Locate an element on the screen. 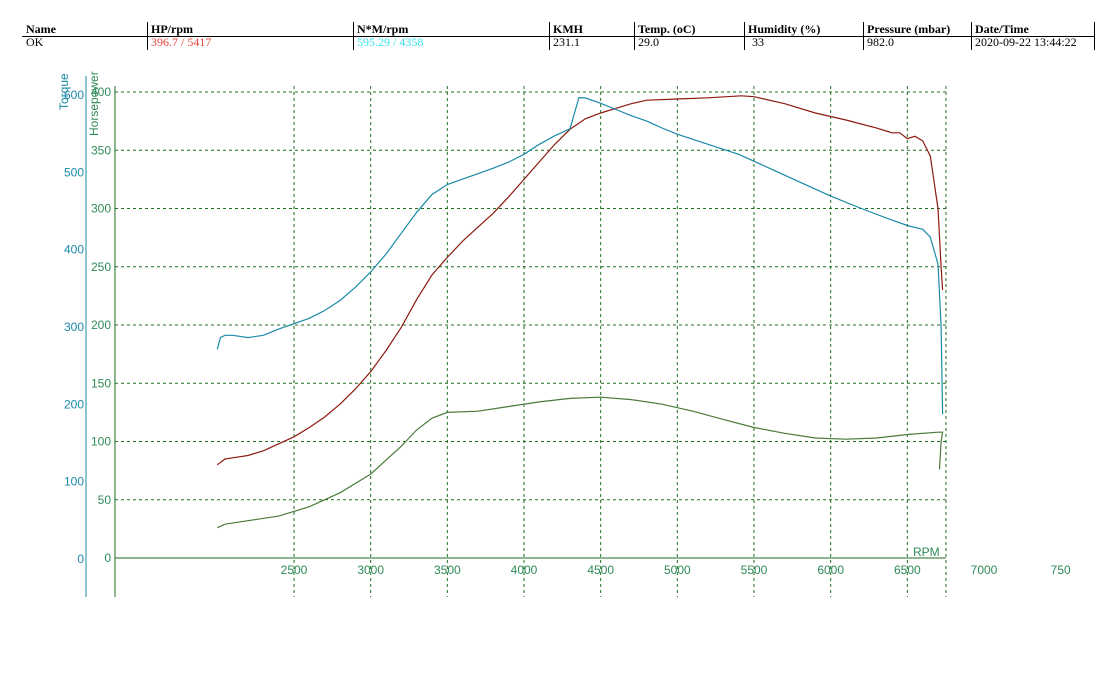 This screenshot has height=700, width=1119. x-tick-label: 3000 is located at coordinates (370, 570).